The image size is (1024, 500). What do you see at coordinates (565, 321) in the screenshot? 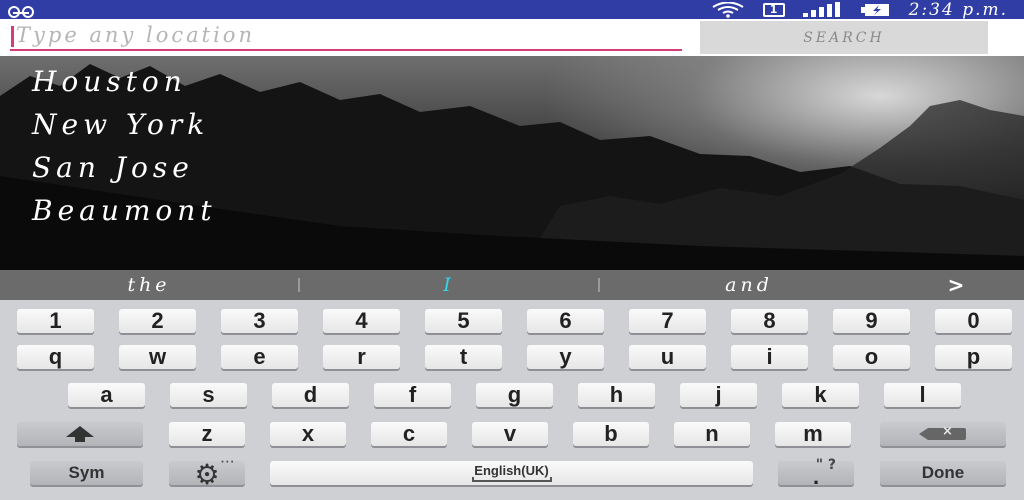
I see `key-6: 6` at bounding box center [565, 321].